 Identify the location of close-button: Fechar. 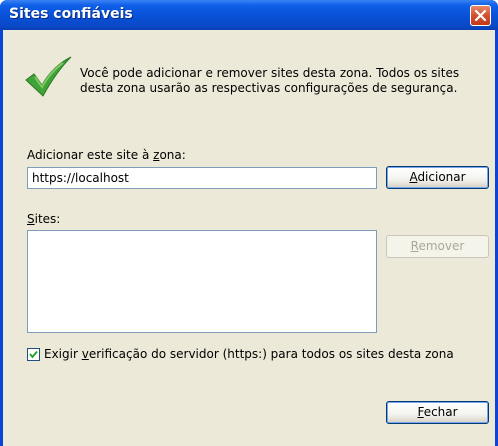
(437, 412).